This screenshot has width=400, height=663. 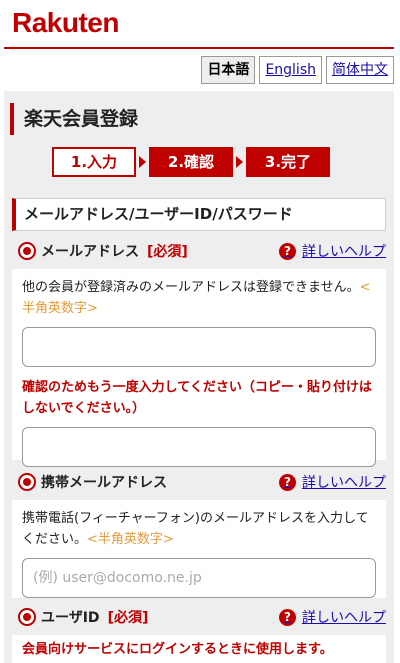 I want to click on user-id-description: 会員向けサービスにログインするときに使用します。, so click(x=177, y=649).